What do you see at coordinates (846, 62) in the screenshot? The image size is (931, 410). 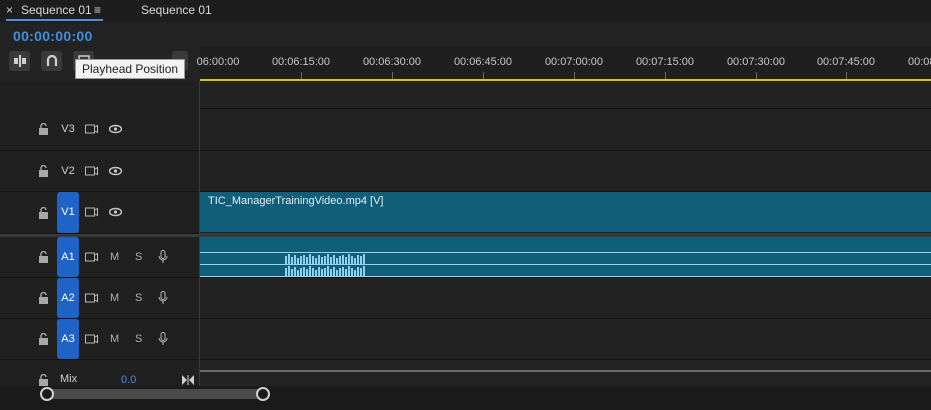 I see `ruler-label: 00:07:45:00` at bounding box center [846, 62].